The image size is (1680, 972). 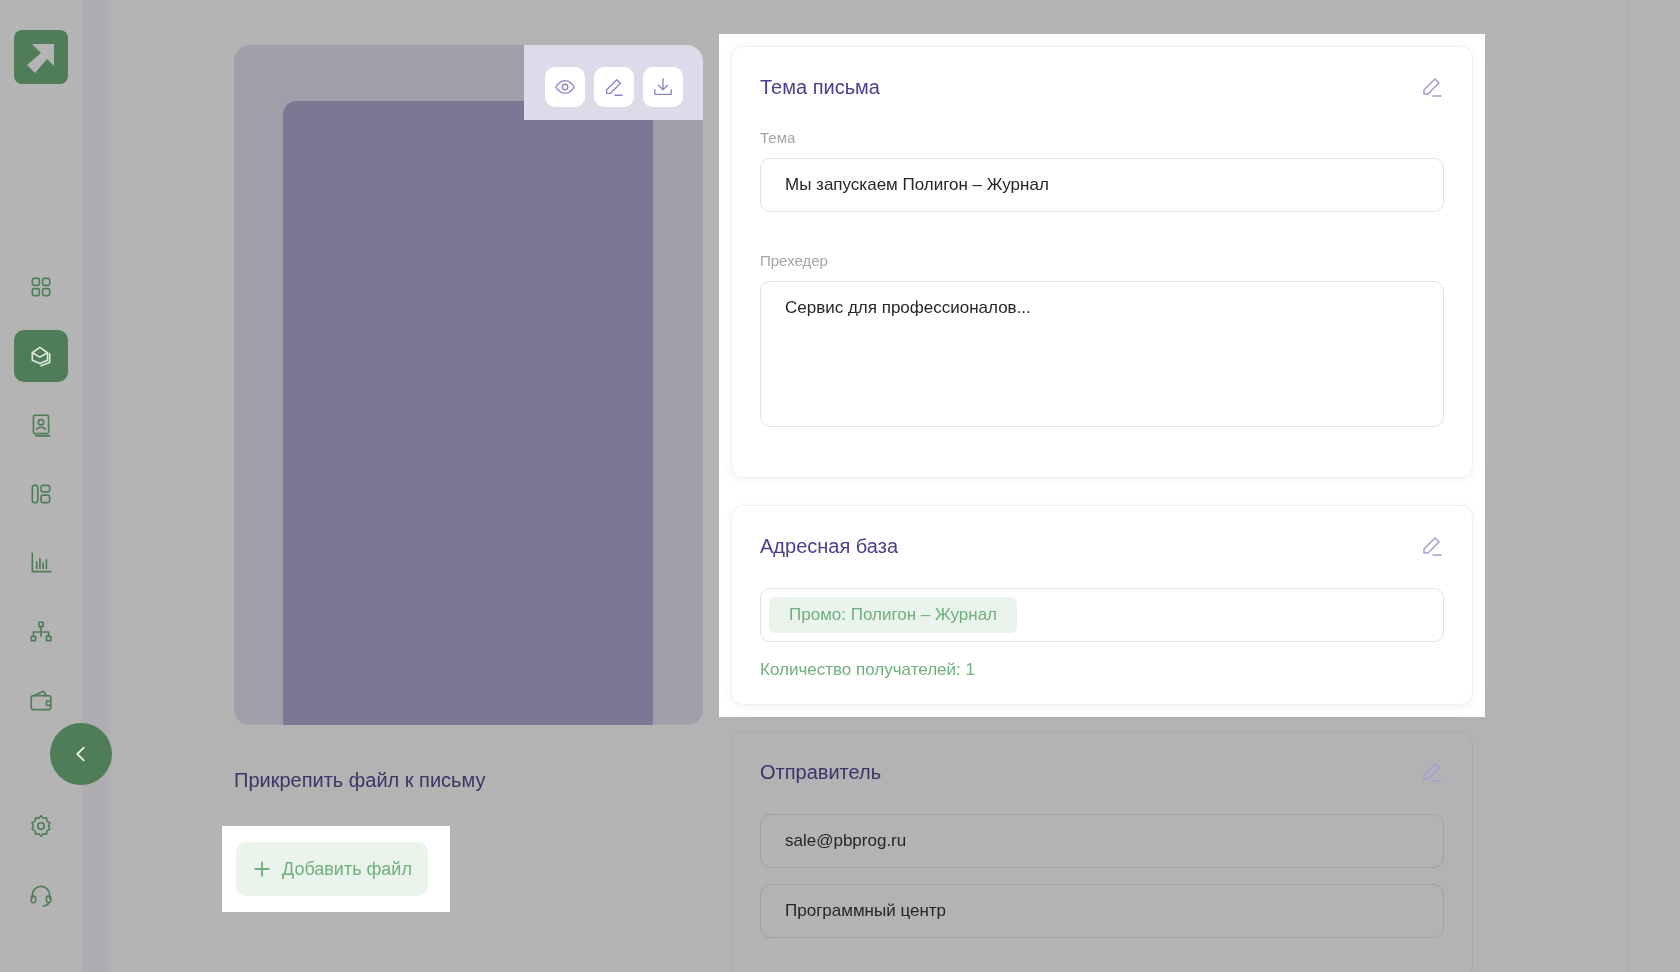 What do you see at coordinates (820, 87) in the screenshot?
I see `card-title: Тема письма` at bounding box center [820, 87].